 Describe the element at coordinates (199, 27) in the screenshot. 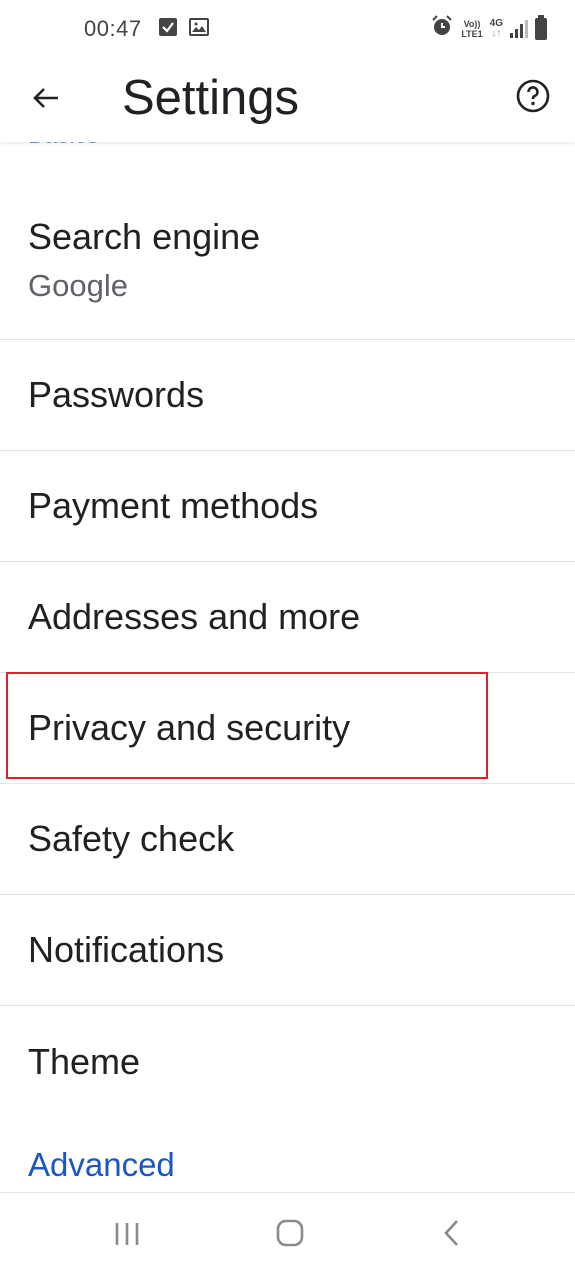

I see `gallery-icon` at that location.